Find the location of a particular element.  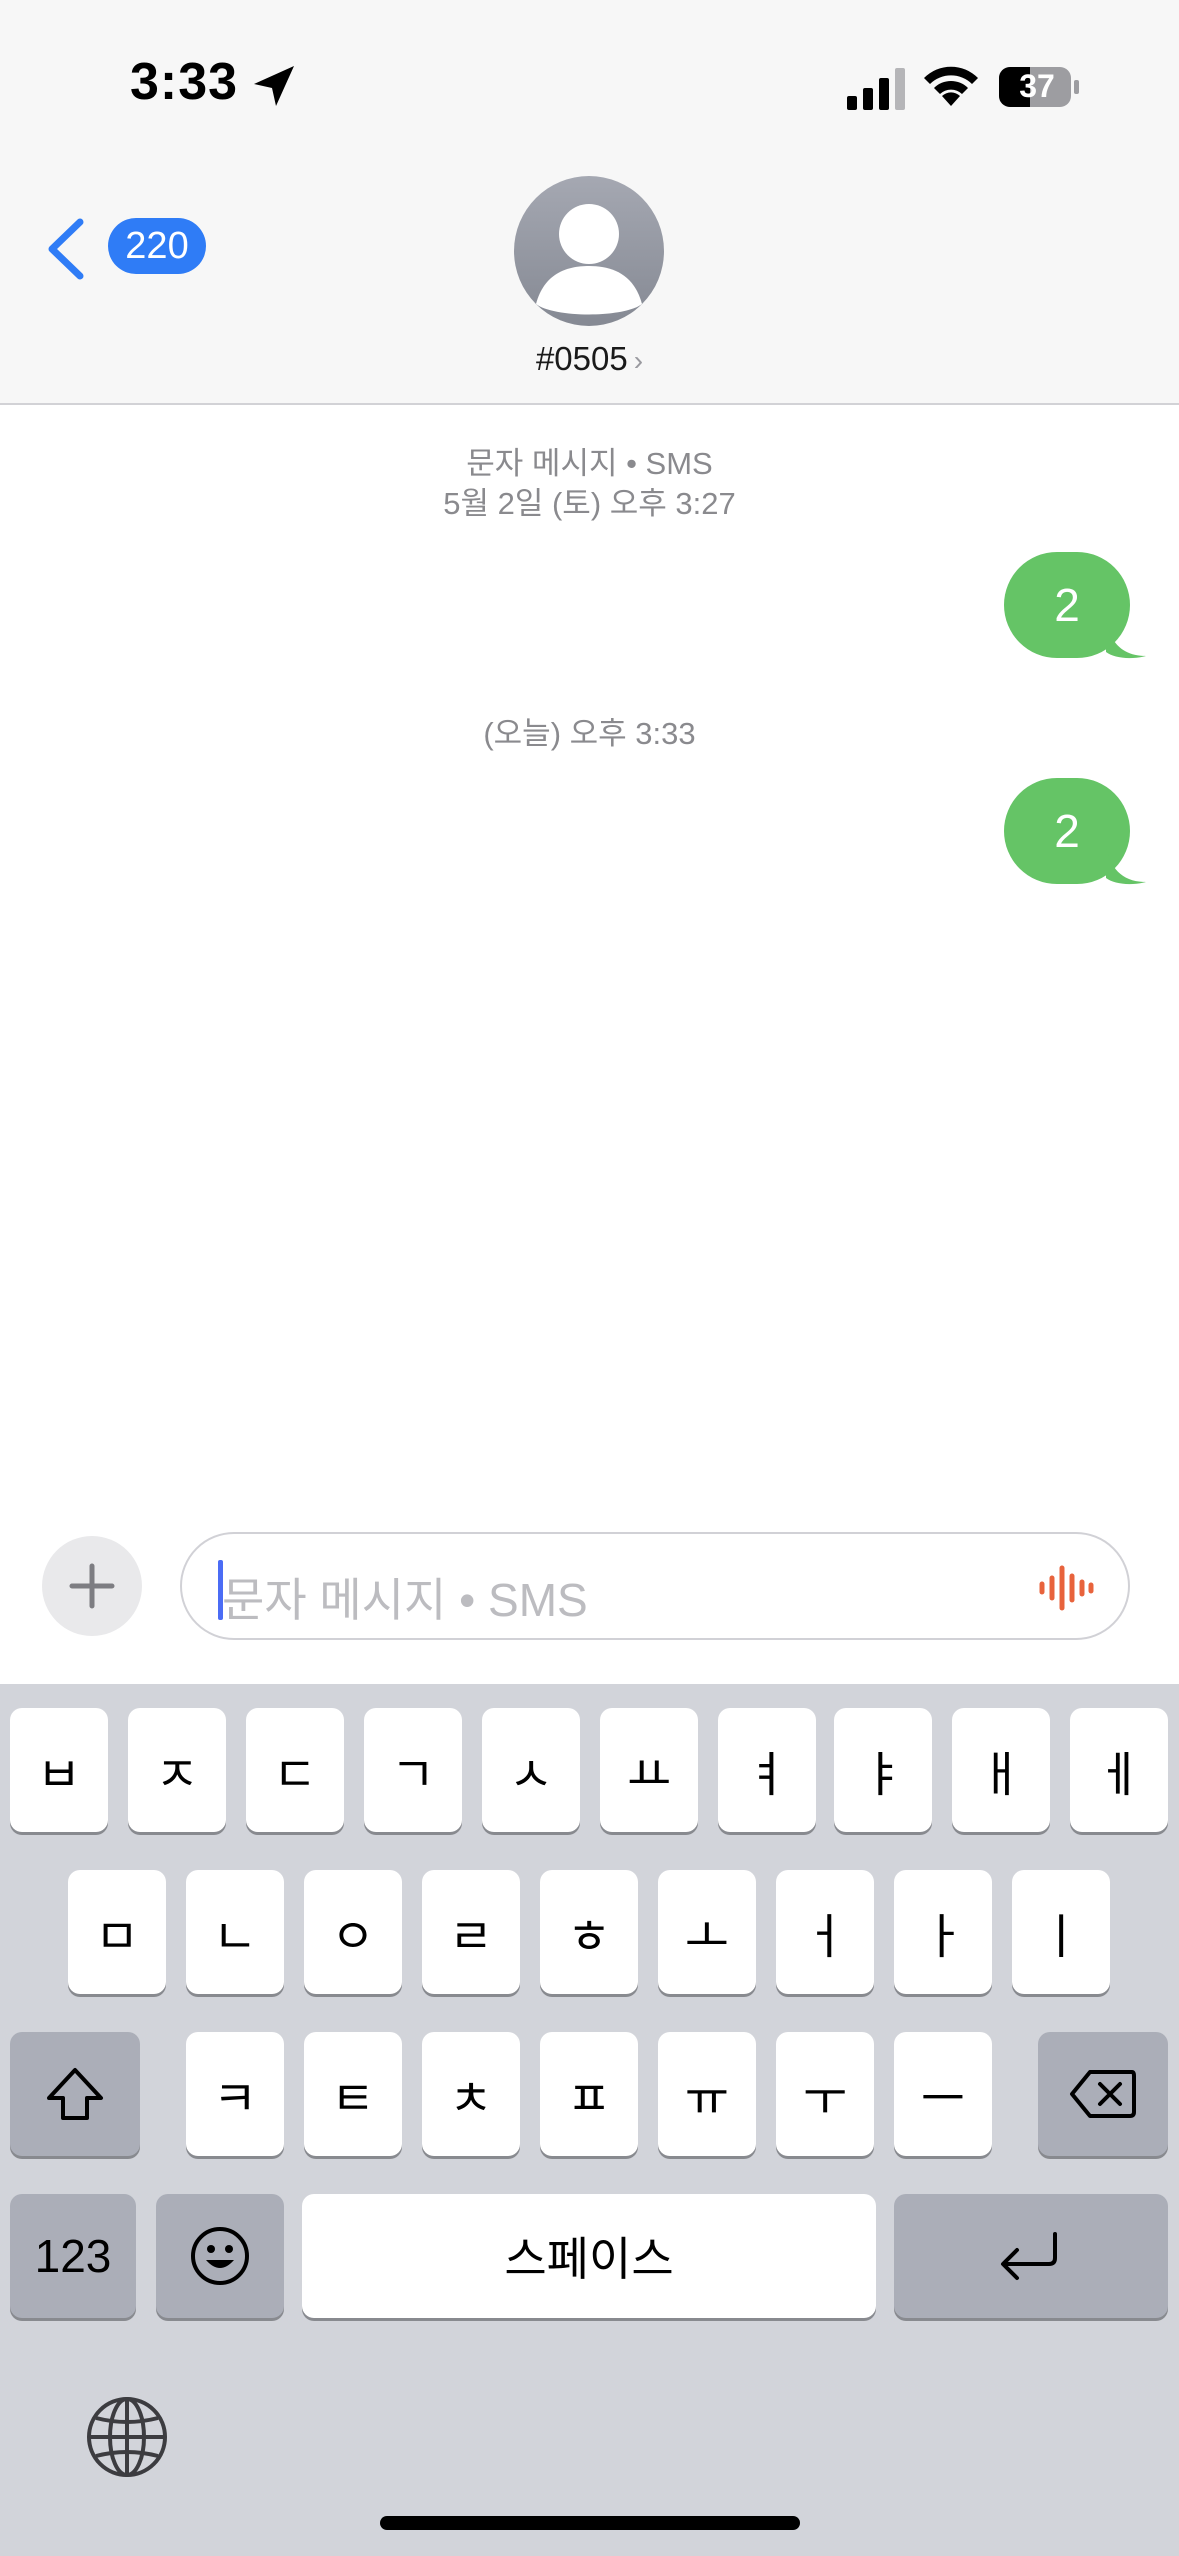

key: ㄴ is located at coordinates (235, 1932).